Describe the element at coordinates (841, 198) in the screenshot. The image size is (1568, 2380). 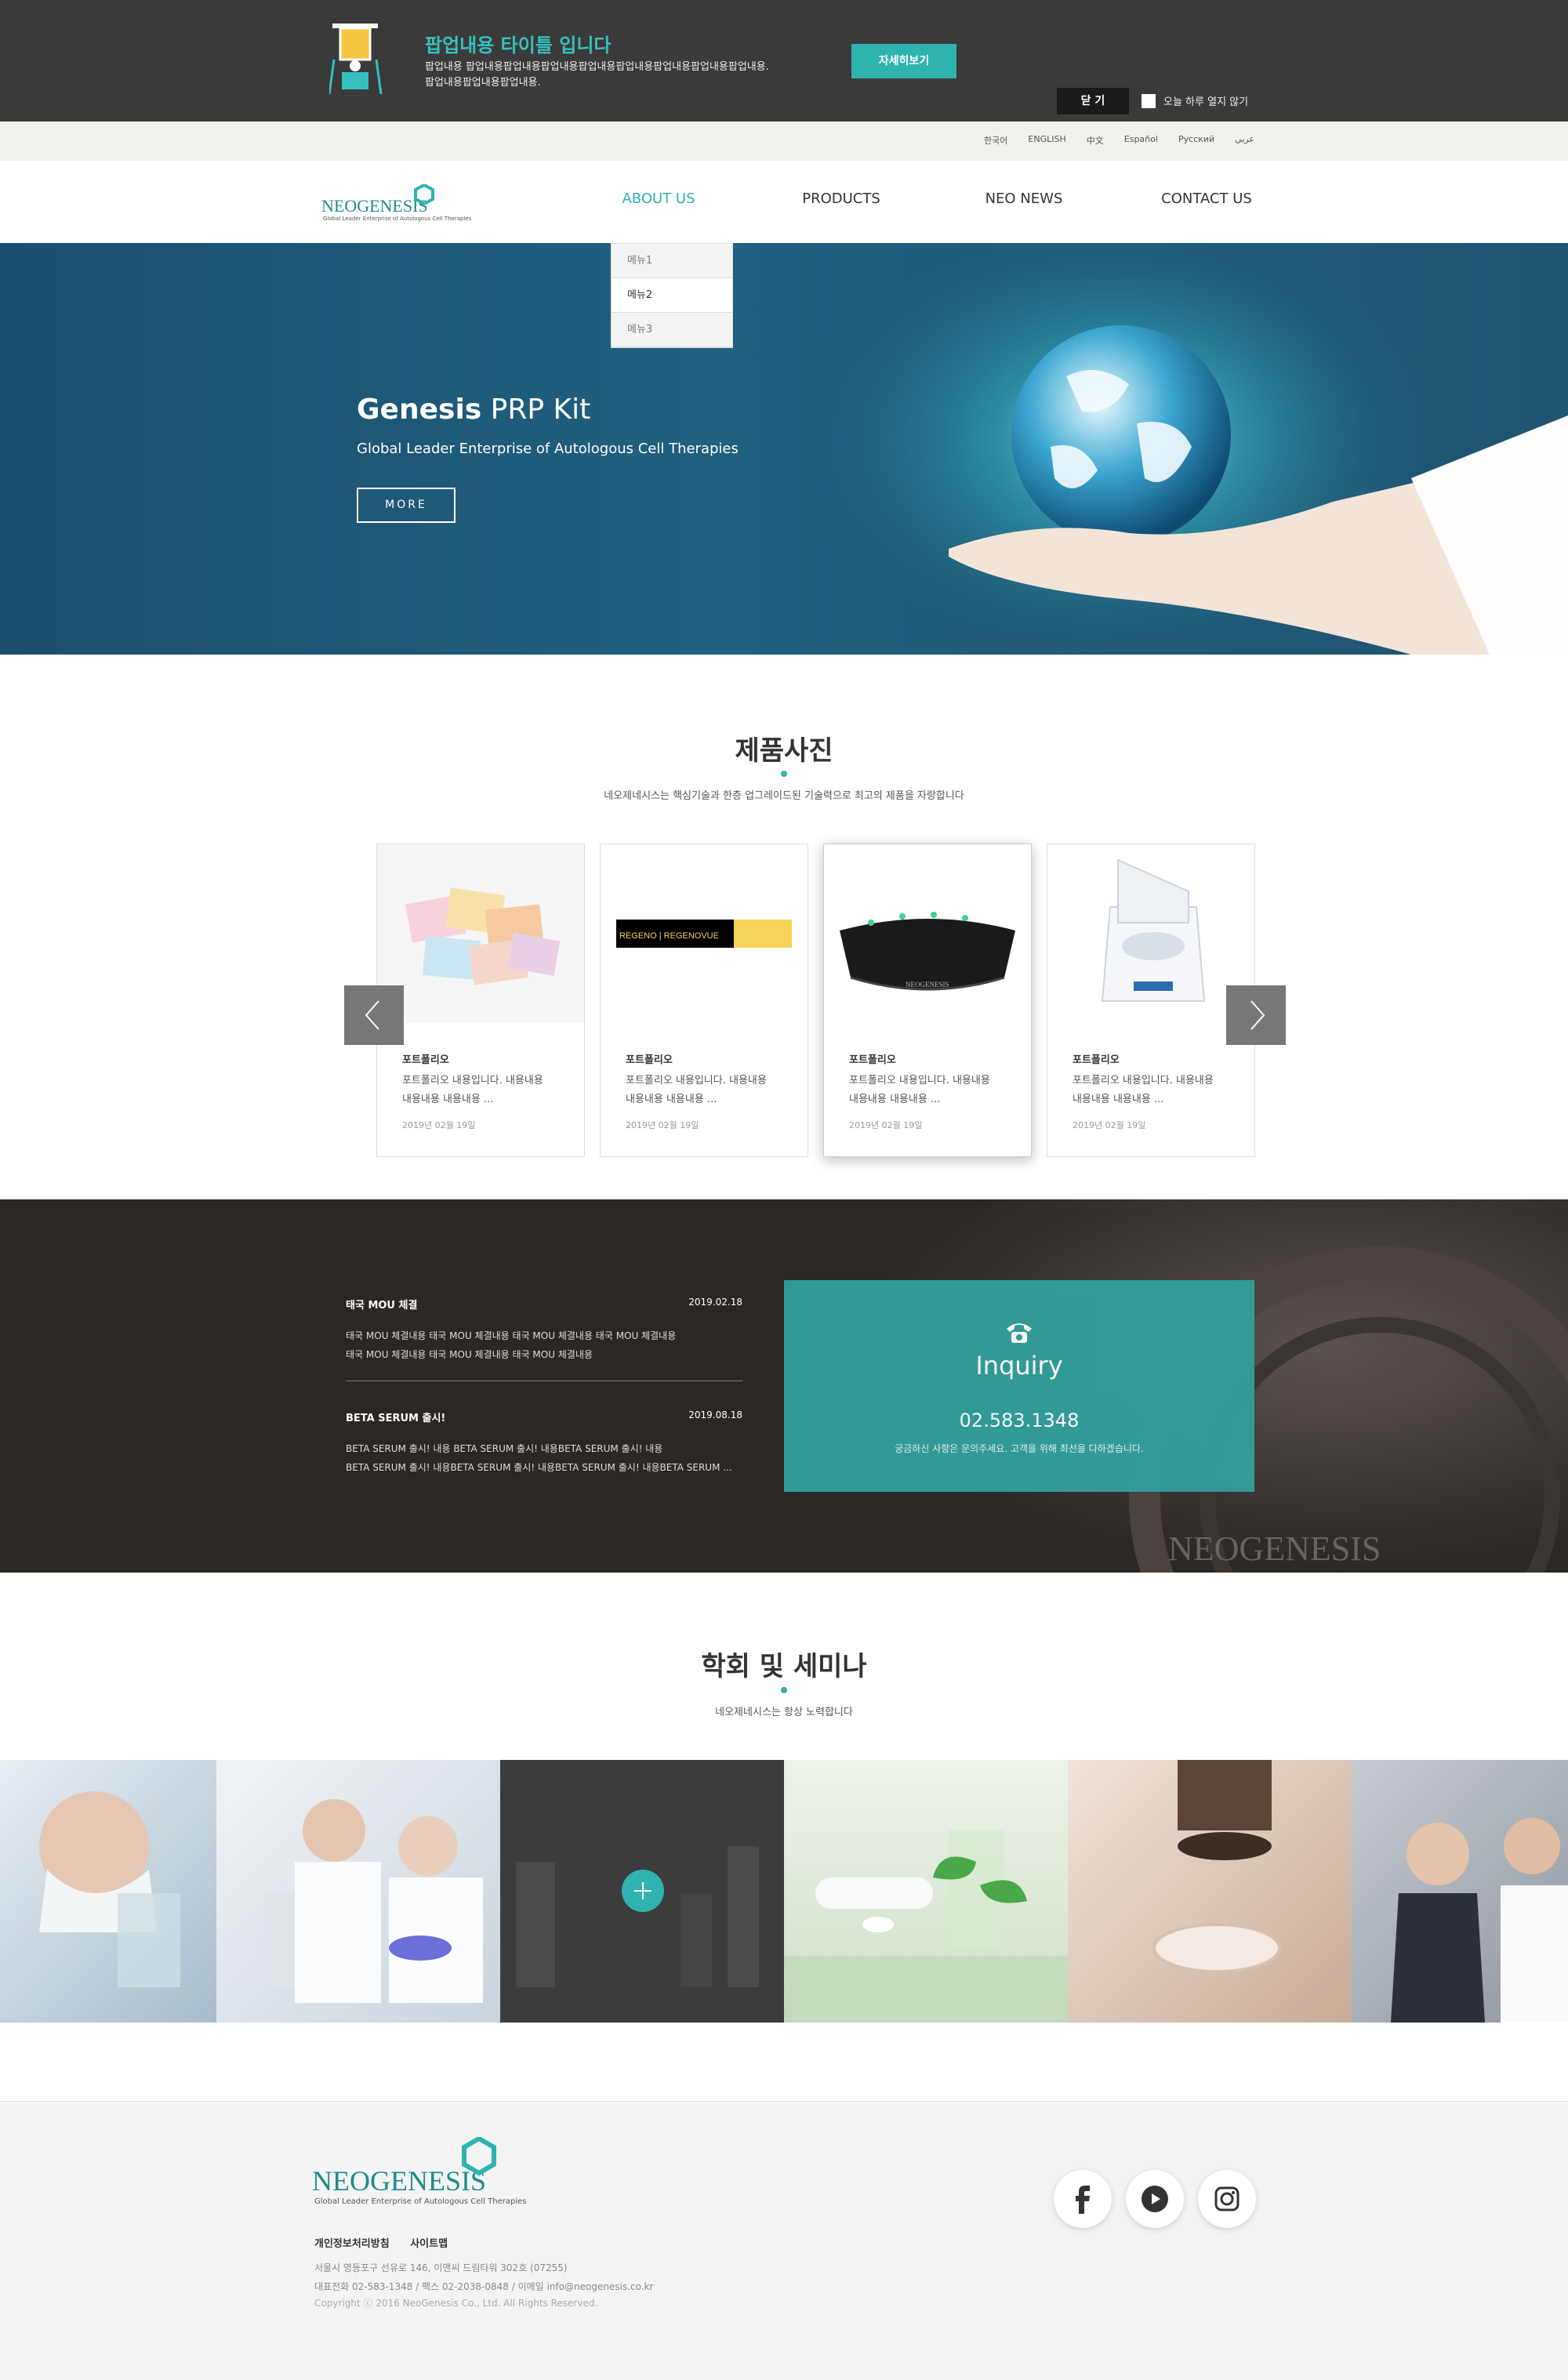
I see `nav-products: PRODUCTS` at that location.